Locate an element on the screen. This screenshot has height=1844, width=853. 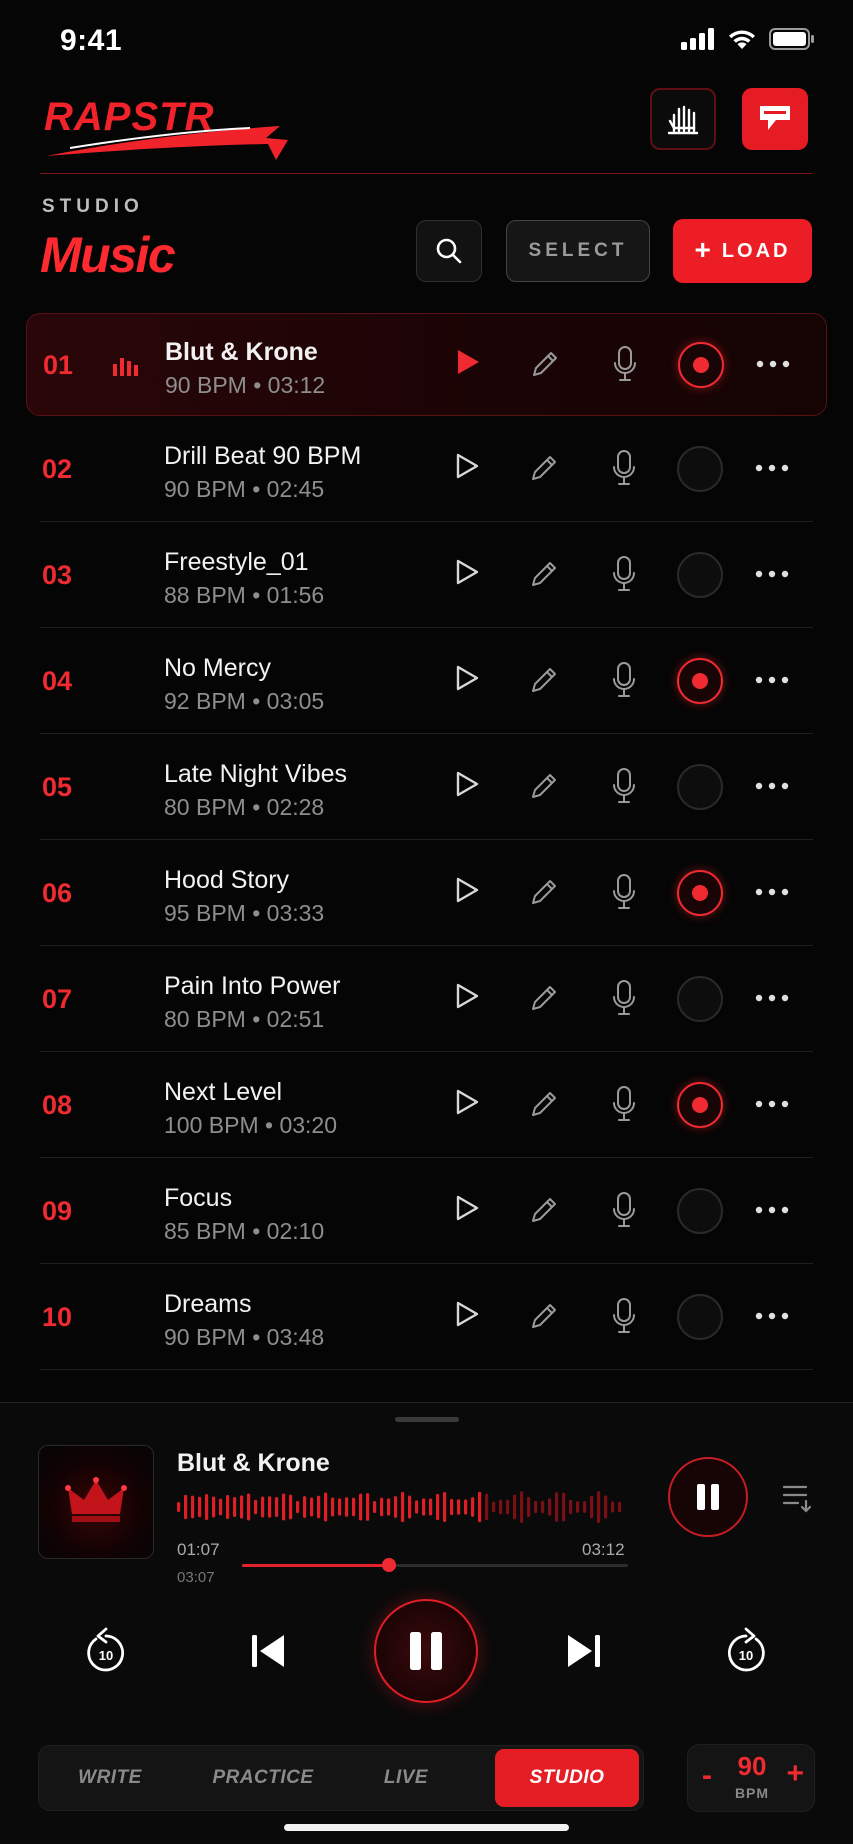
microphone-icon is located at coordinates (624, 785).